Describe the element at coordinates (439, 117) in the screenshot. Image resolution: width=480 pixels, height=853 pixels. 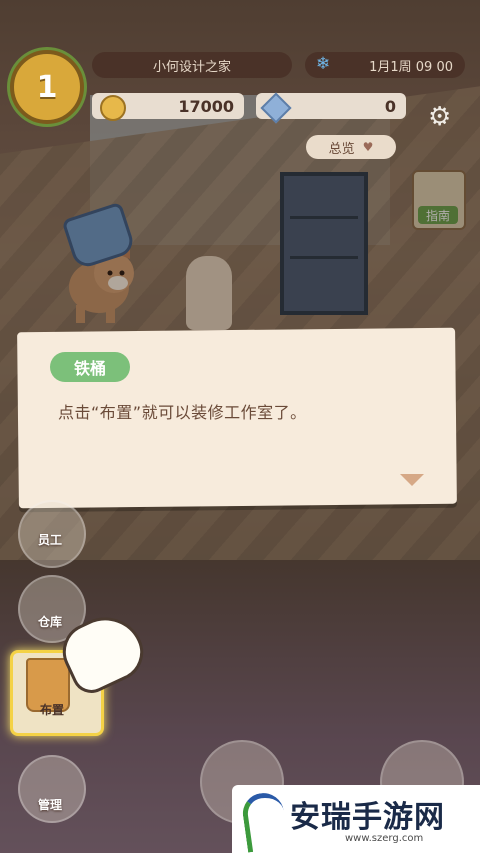
I see `settings-gear-icon: ⚙` at that location.